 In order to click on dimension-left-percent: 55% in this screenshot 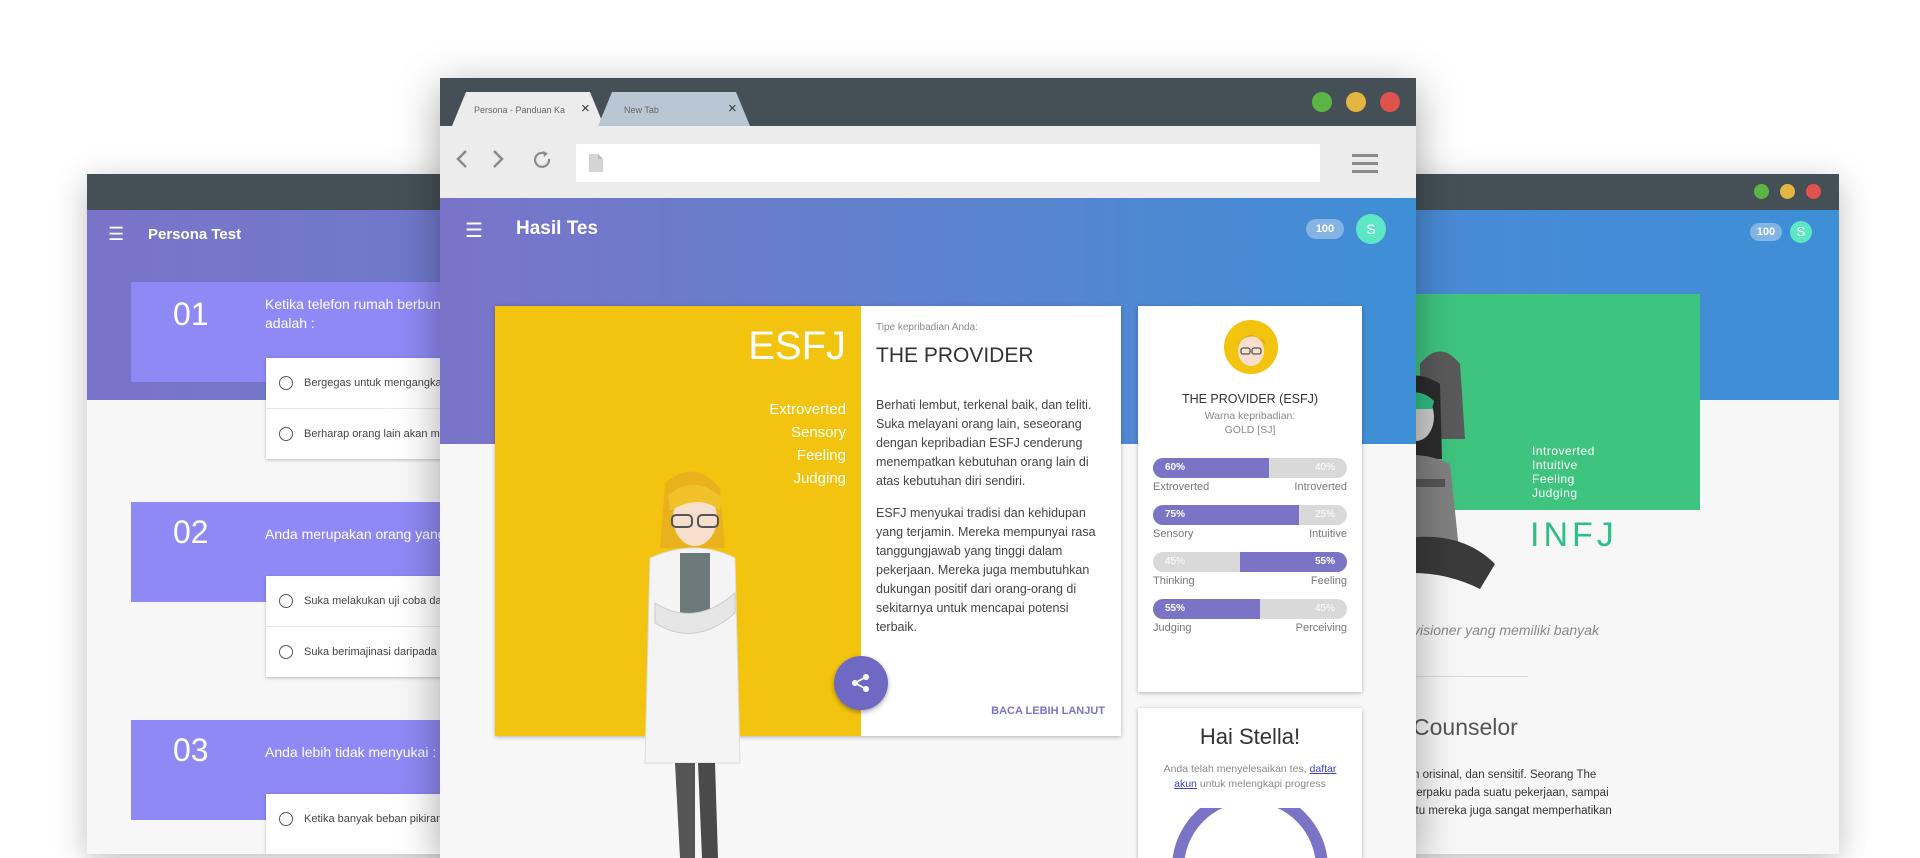, I will do `click(1175, 608)`.